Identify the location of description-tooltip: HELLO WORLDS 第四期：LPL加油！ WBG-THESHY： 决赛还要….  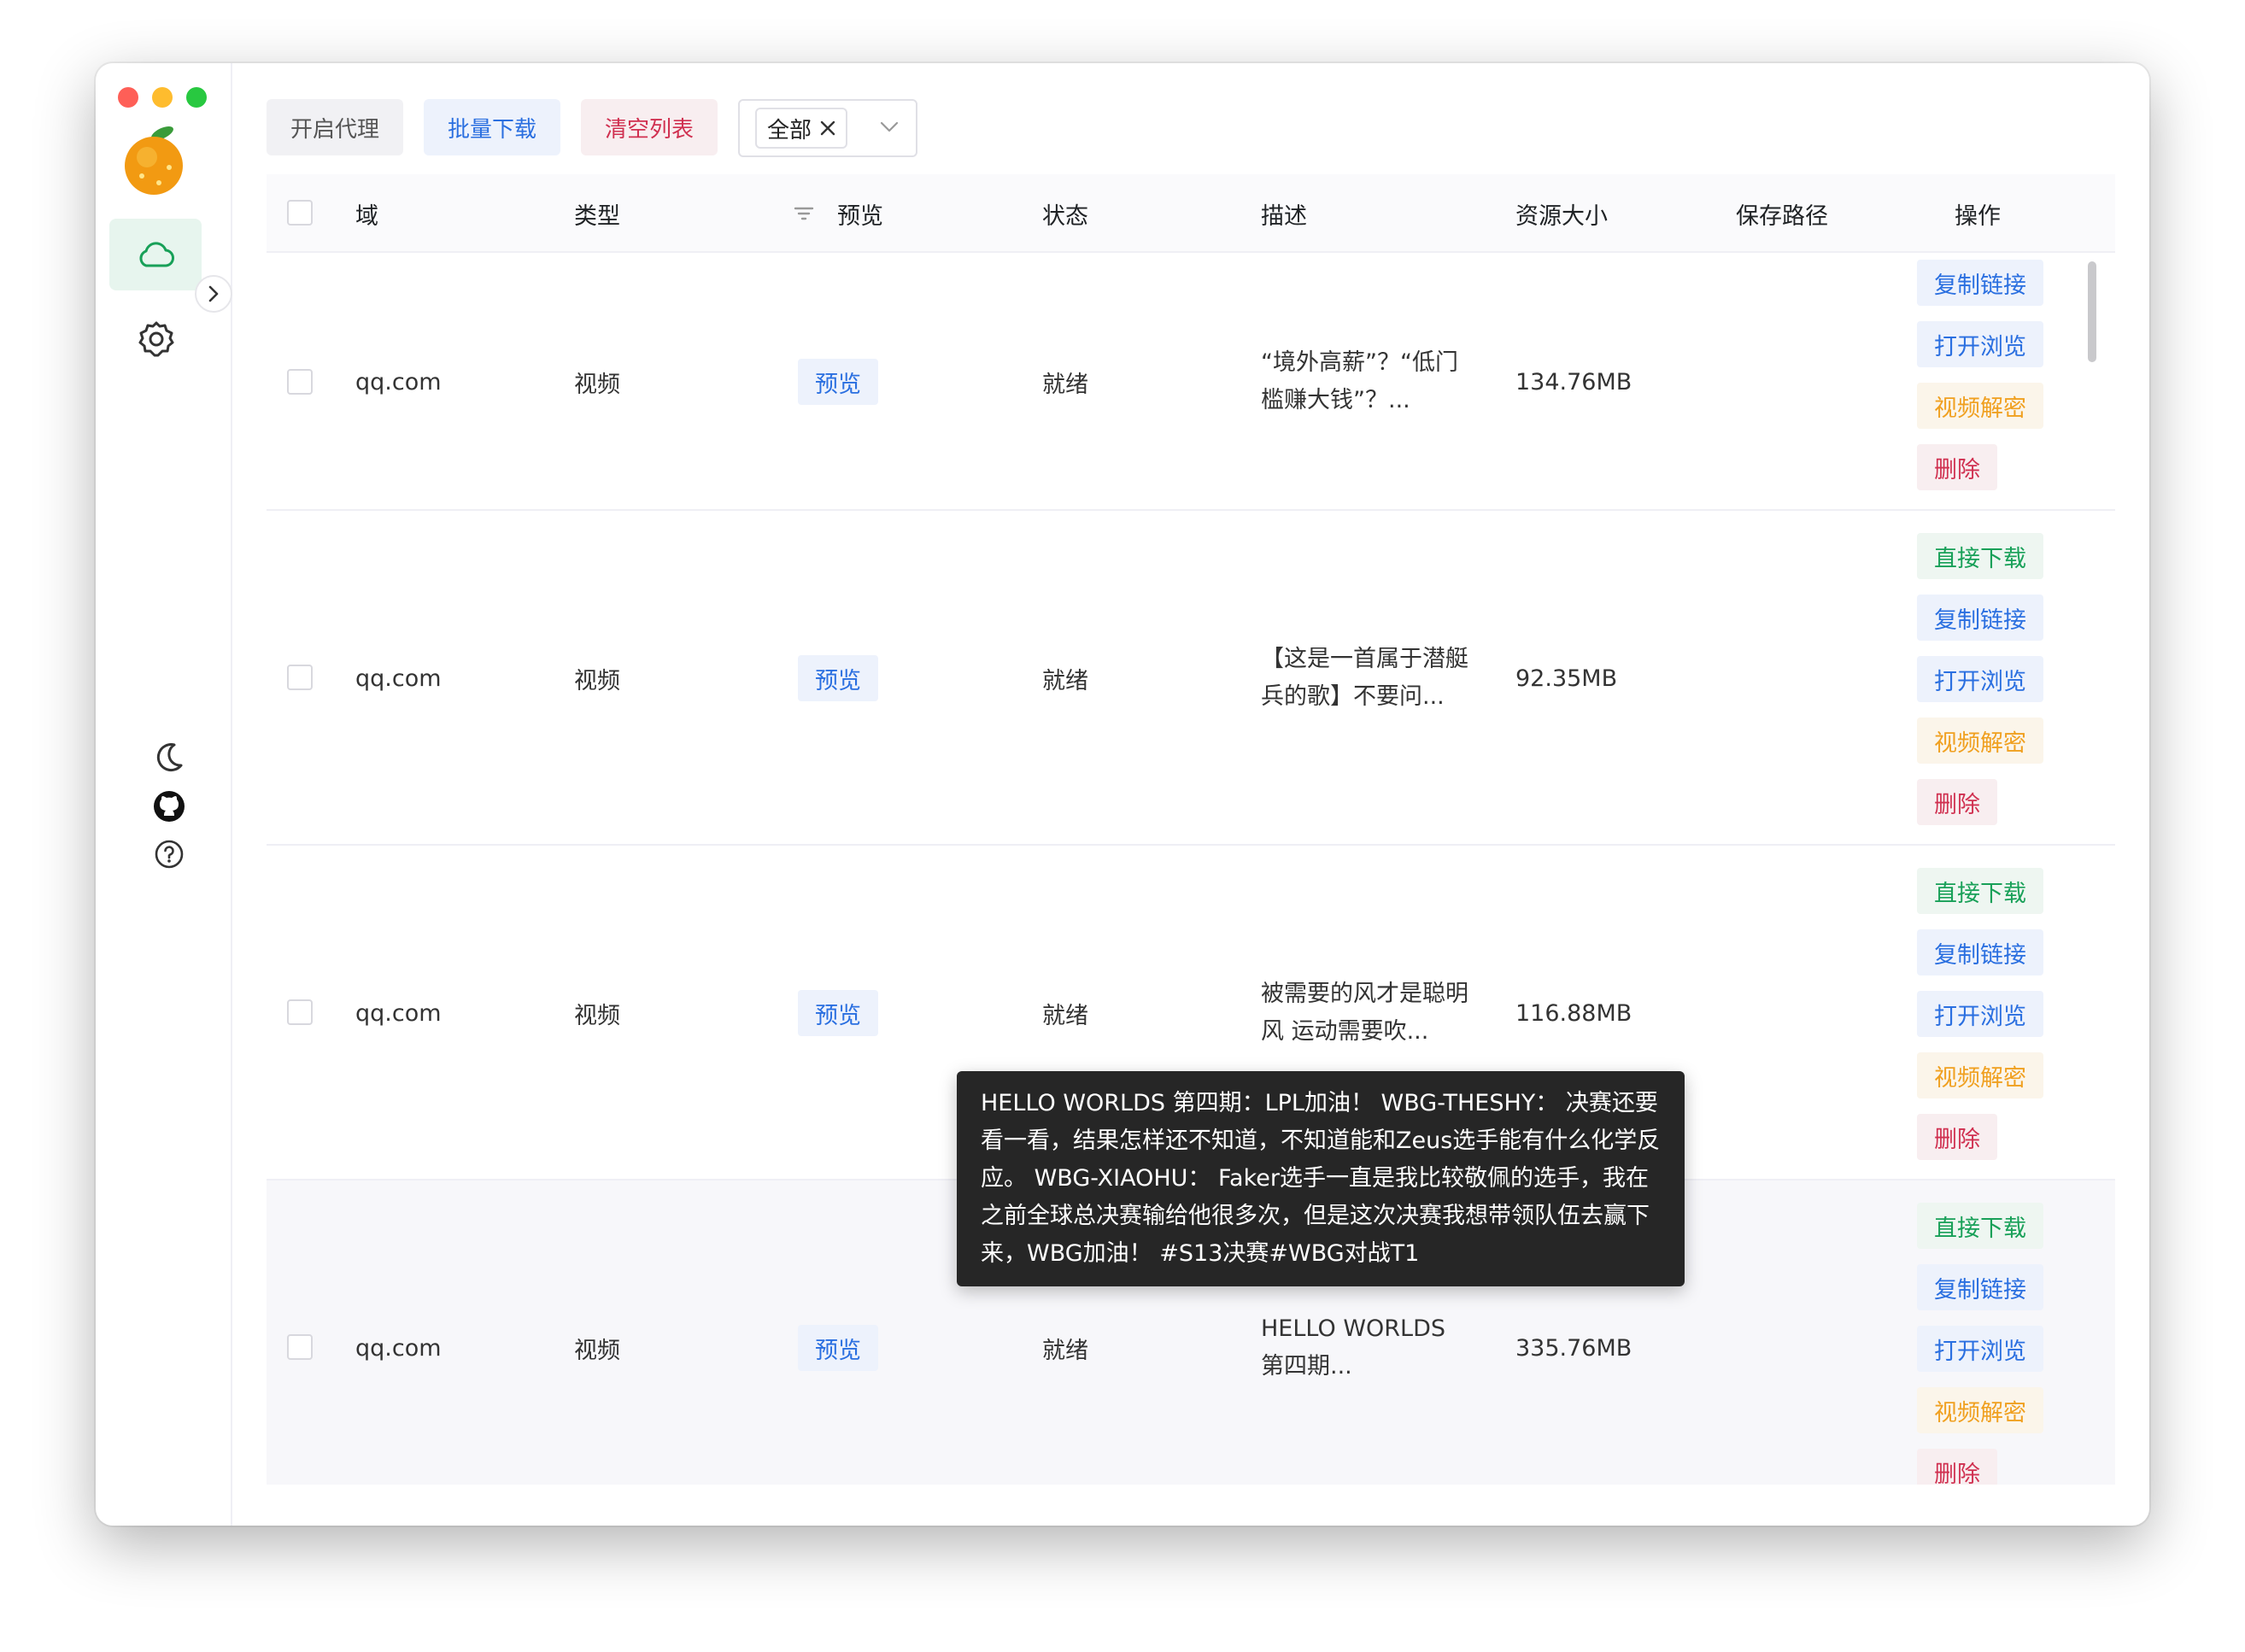
(1321, 1178).